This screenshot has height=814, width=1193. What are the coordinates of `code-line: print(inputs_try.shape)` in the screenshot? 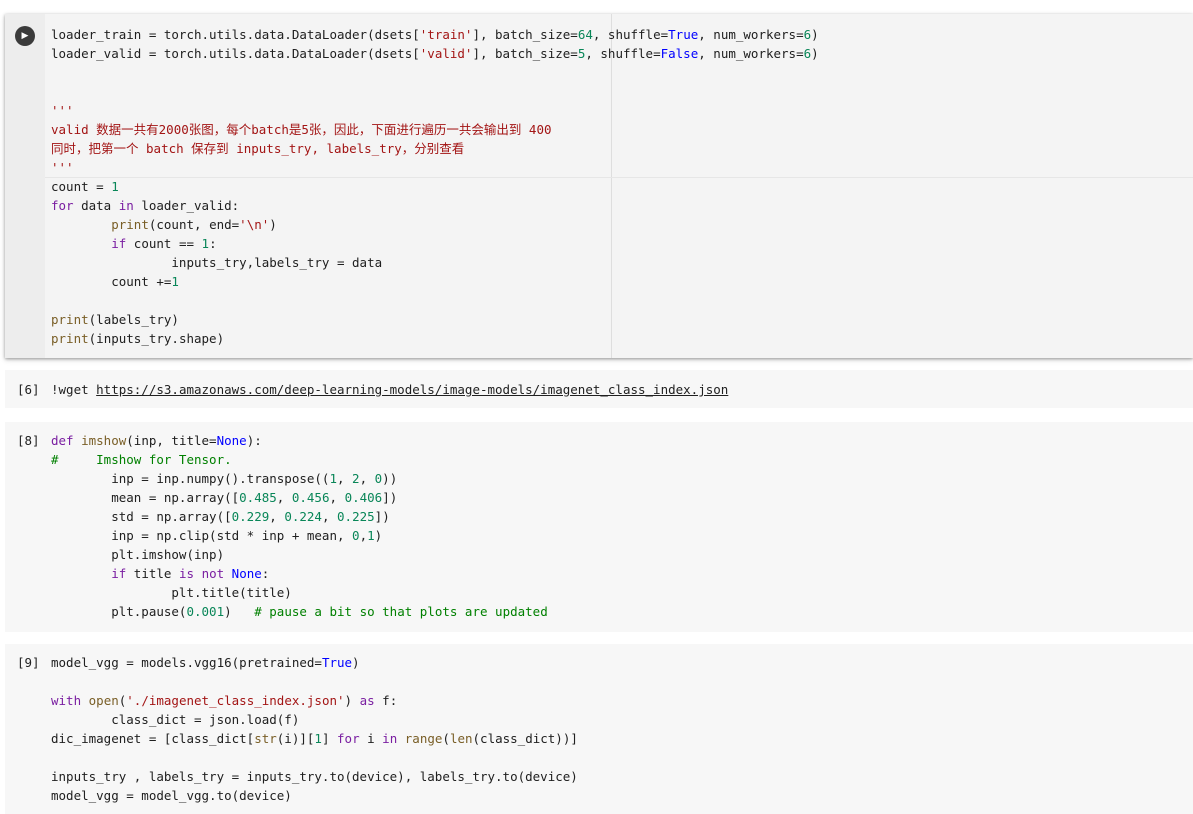 It's located at (138, 338).